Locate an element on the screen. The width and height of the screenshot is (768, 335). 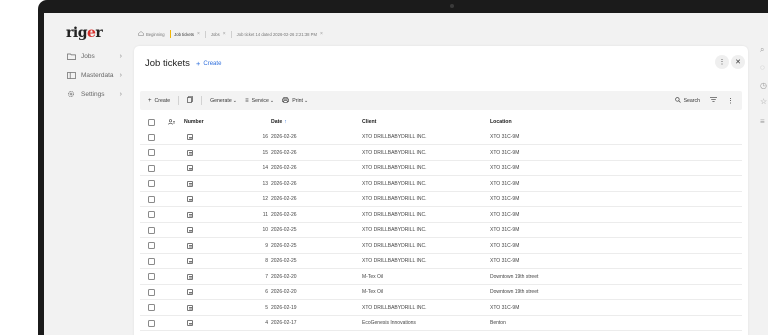
cell-number: 10 is located at coordinates (265, 230).